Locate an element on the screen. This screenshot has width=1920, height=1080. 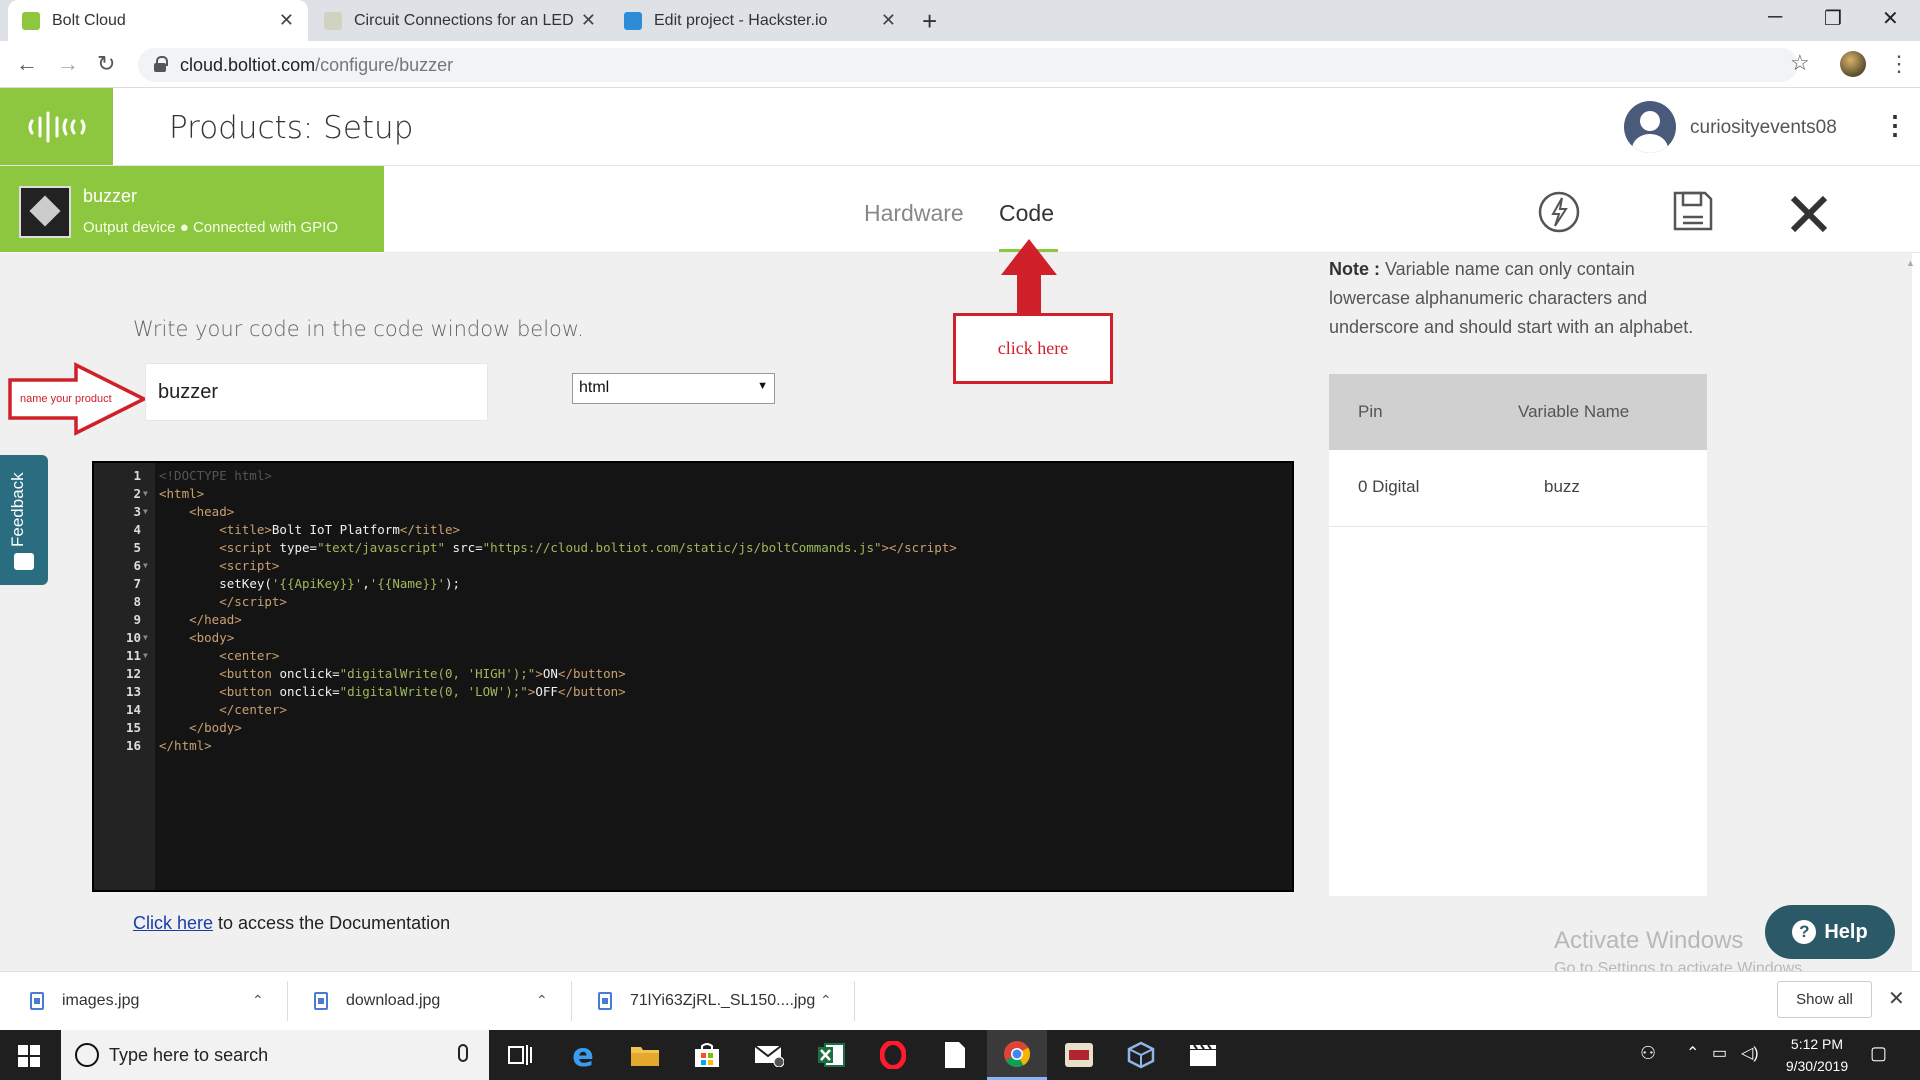
reload-button: ↻ is located at coordinates (106, 64).